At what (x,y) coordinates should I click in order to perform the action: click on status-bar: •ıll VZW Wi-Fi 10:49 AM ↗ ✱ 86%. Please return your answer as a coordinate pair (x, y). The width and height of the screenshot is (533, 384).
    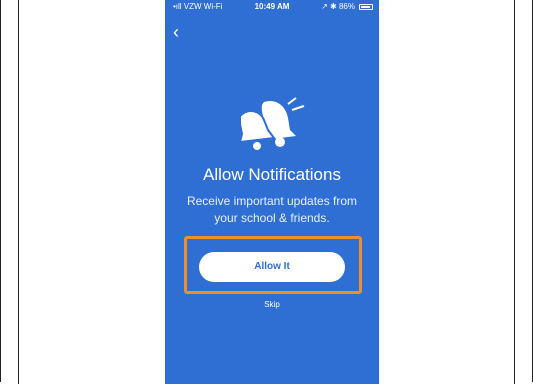
    Looking at the image, I should click on (272, 7).